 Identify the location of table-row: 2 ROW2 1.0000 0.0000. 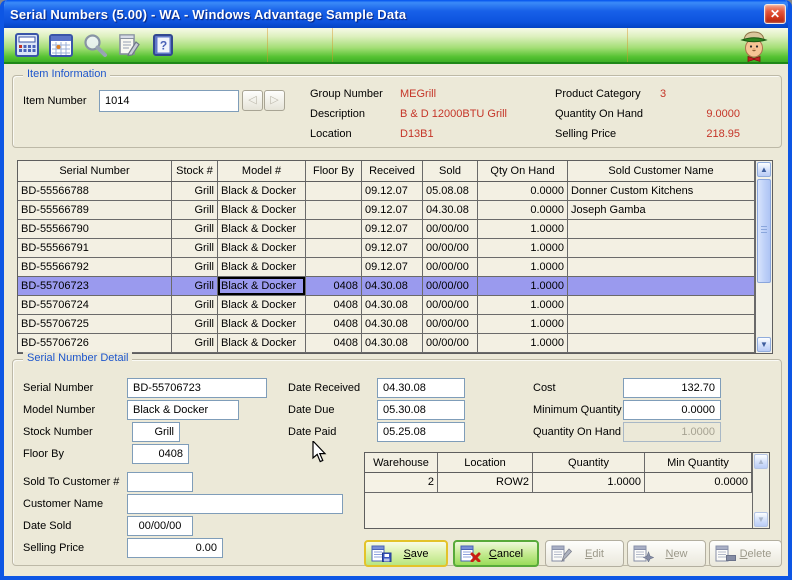
(558, 483).